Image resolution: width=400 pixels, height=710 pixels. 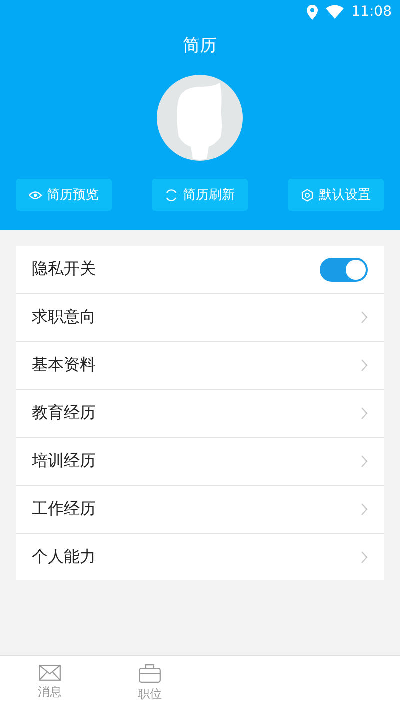 I want to click on mail-icon, so click(x=50, y=673).